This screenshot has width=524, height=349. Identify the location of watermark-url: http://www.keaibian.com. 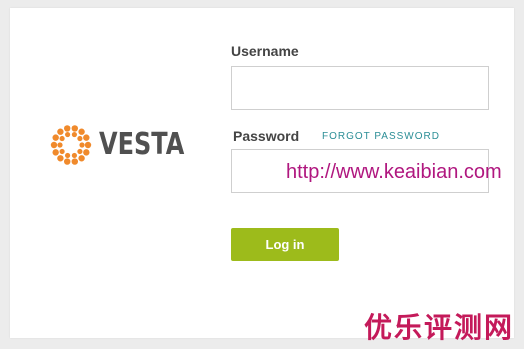
(394, 172).